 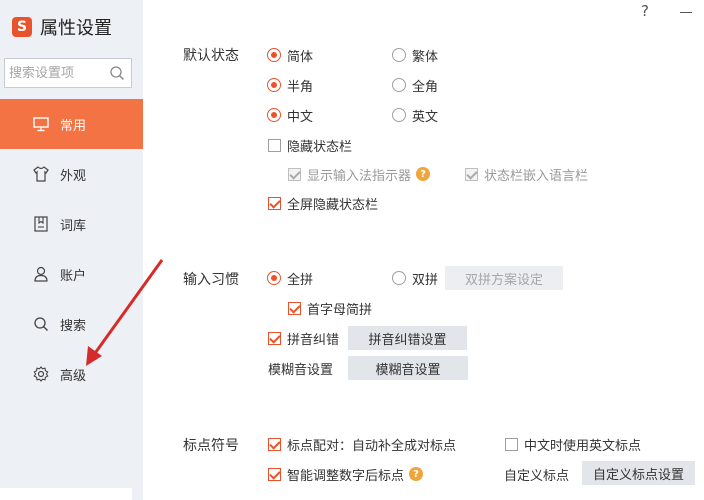 I want to click on fuzzy-settings-button: 模糊音设置, so click(x=408, y=368).